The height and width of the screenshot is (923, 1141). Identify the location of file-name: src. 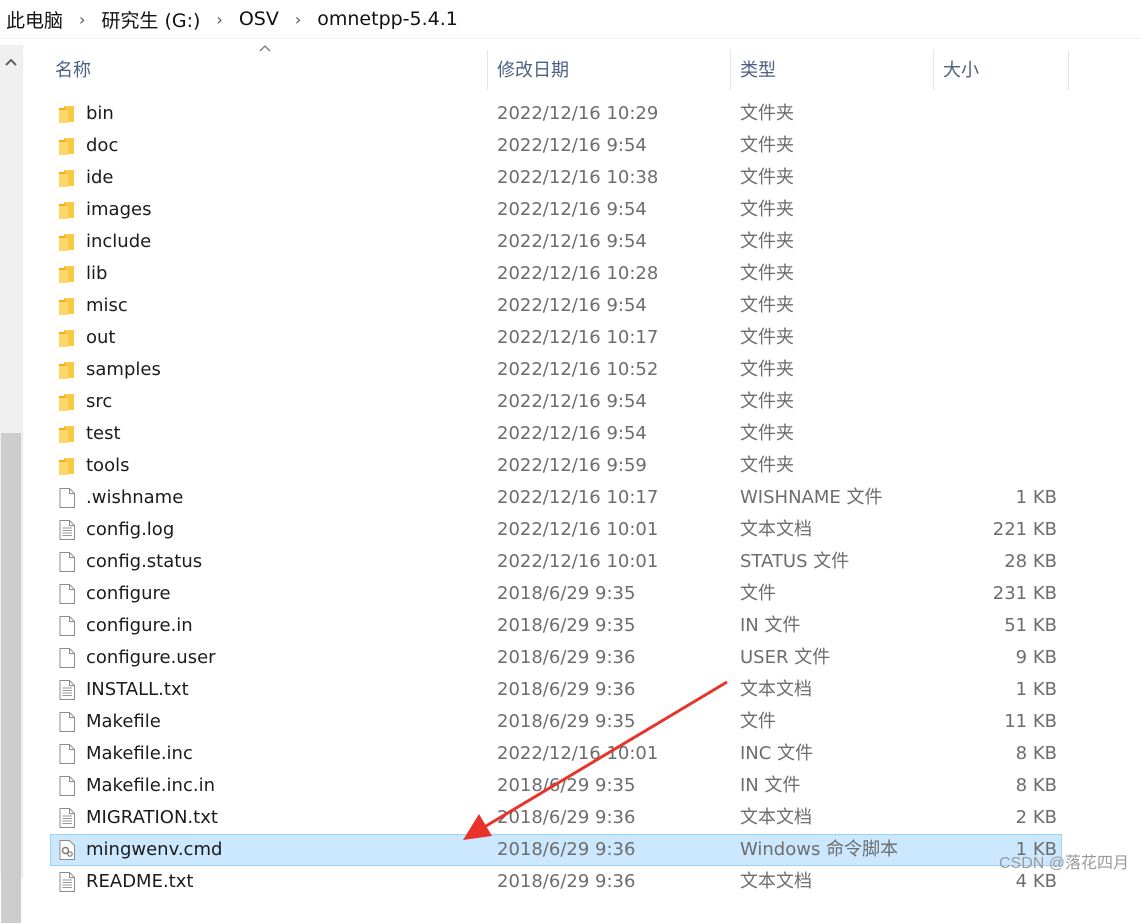
(99, 401).